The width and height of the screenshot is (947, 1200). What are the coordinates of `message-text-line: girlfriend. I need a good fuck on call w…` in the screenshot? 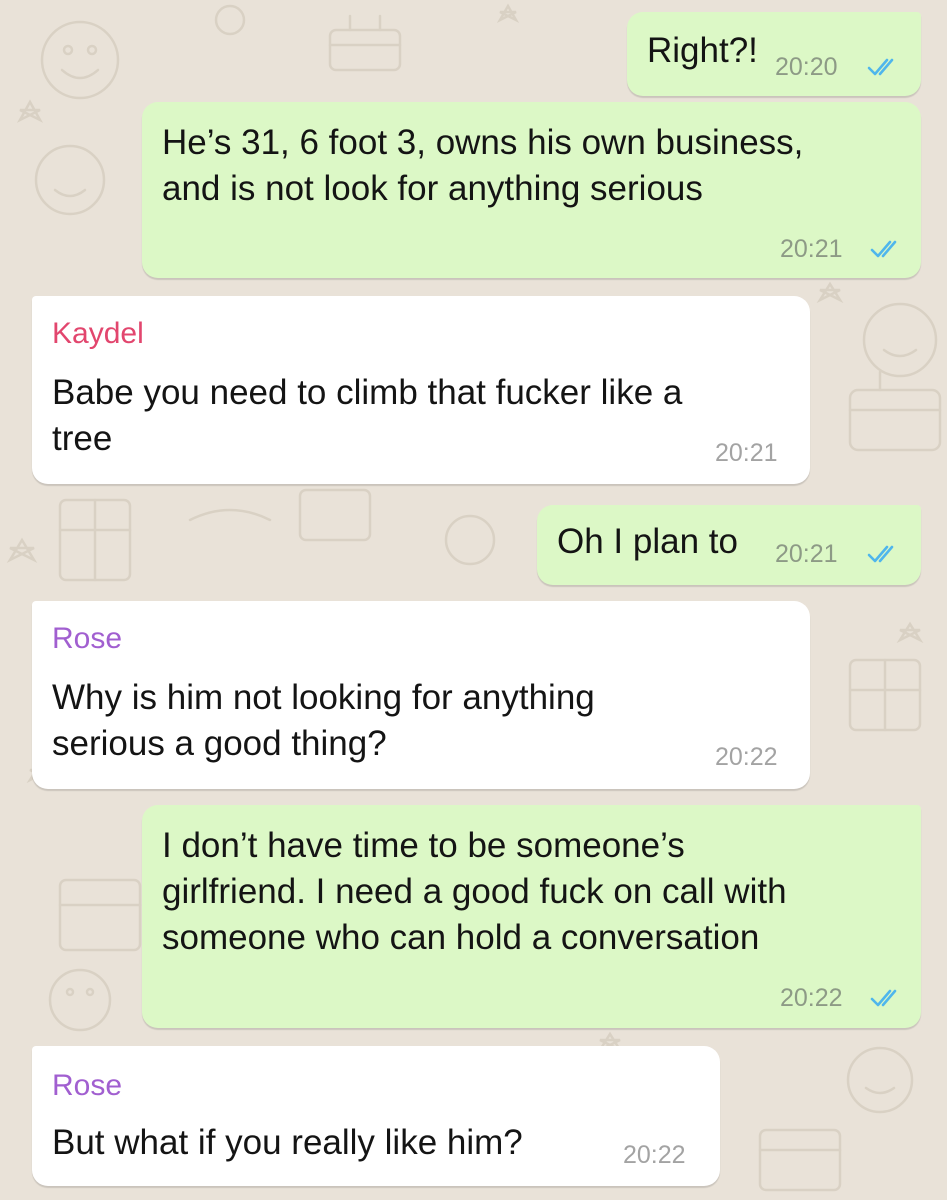 It's located at (474, 891).